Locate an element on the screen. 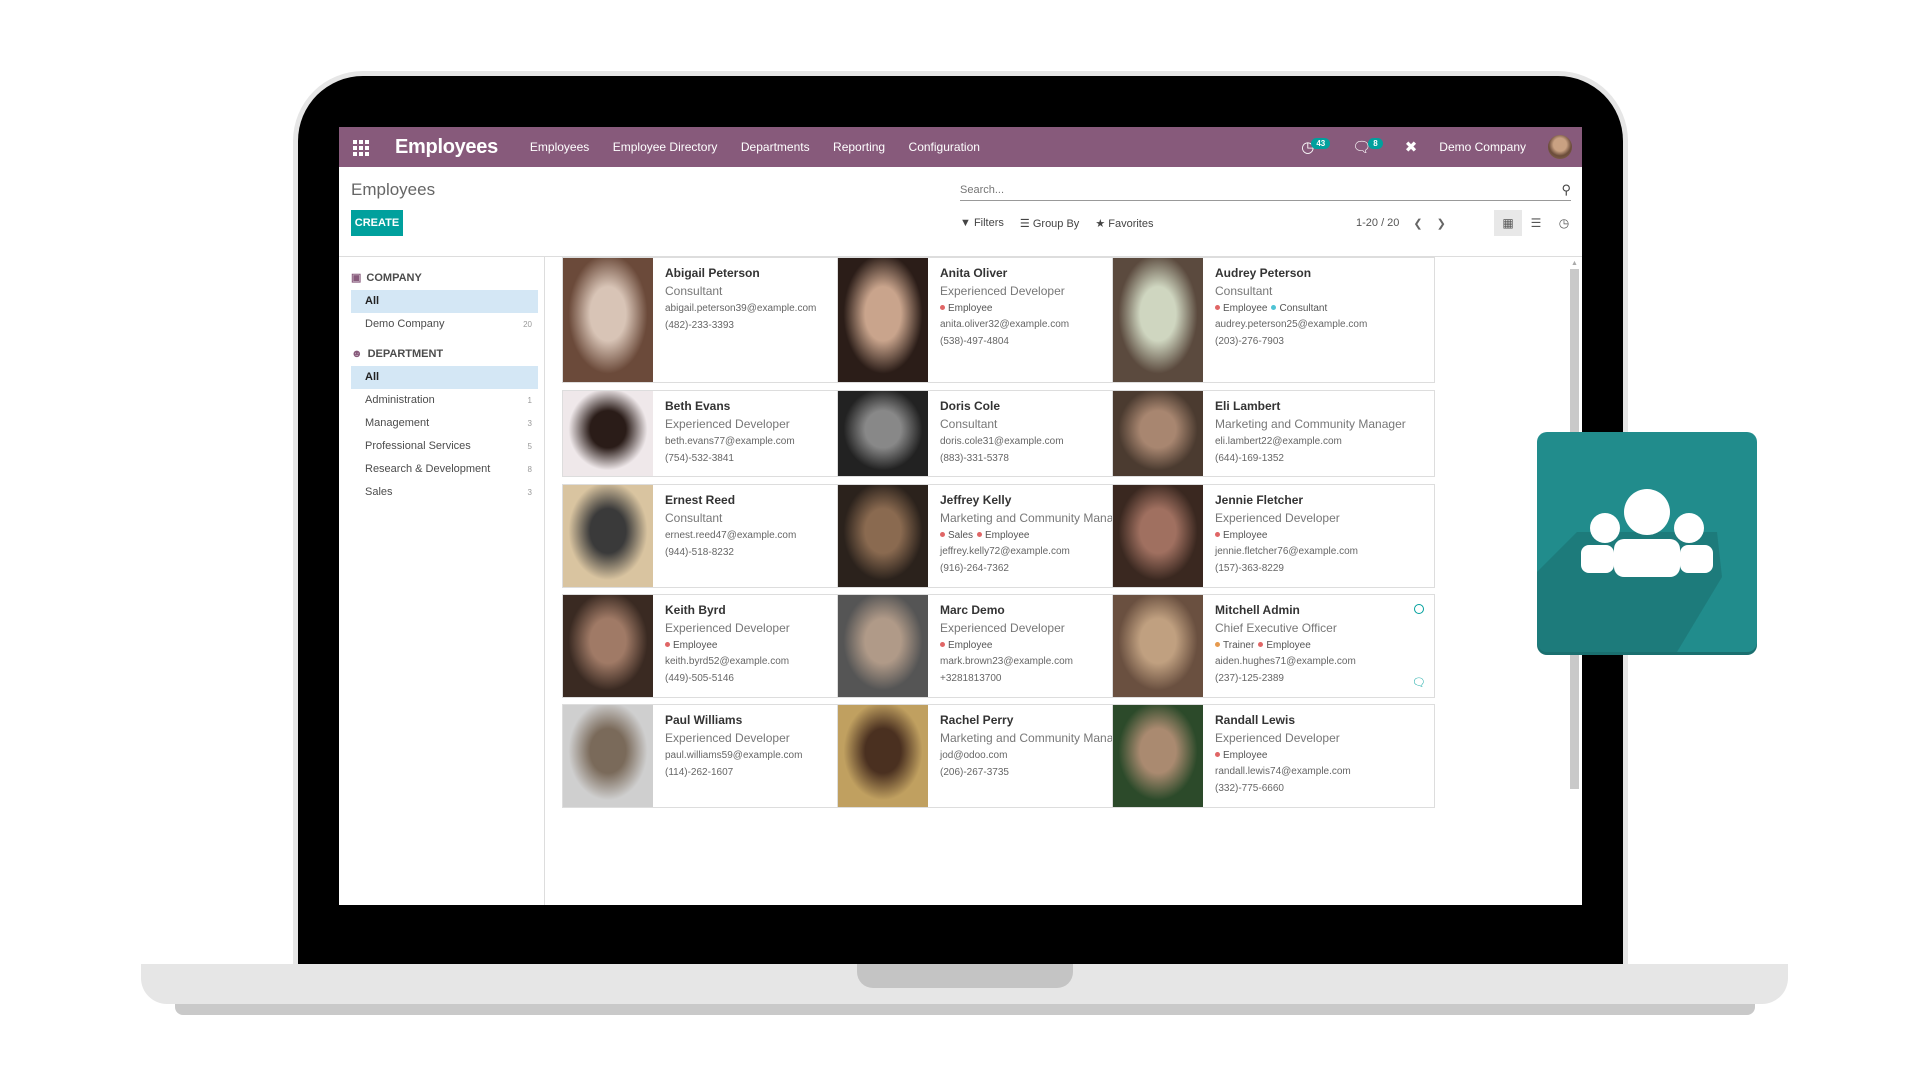  users-icon: ☻ is located at coordinates (357, 354).